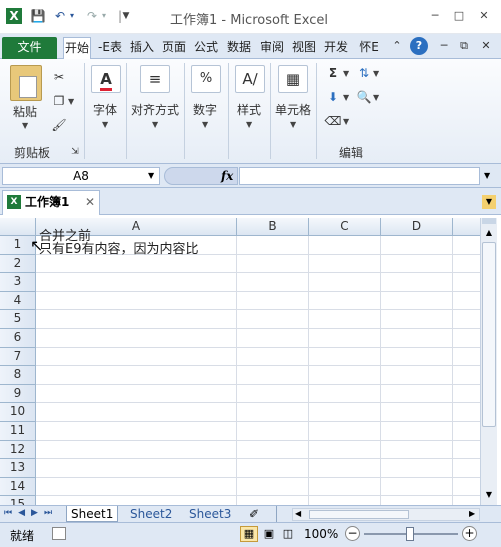 Image resolution: width=501 pixels, height=547 pixels. What do you see at coordinates (136, 282) in the screenshot?
I see `cell-a3` at bounding box center [136, 282].